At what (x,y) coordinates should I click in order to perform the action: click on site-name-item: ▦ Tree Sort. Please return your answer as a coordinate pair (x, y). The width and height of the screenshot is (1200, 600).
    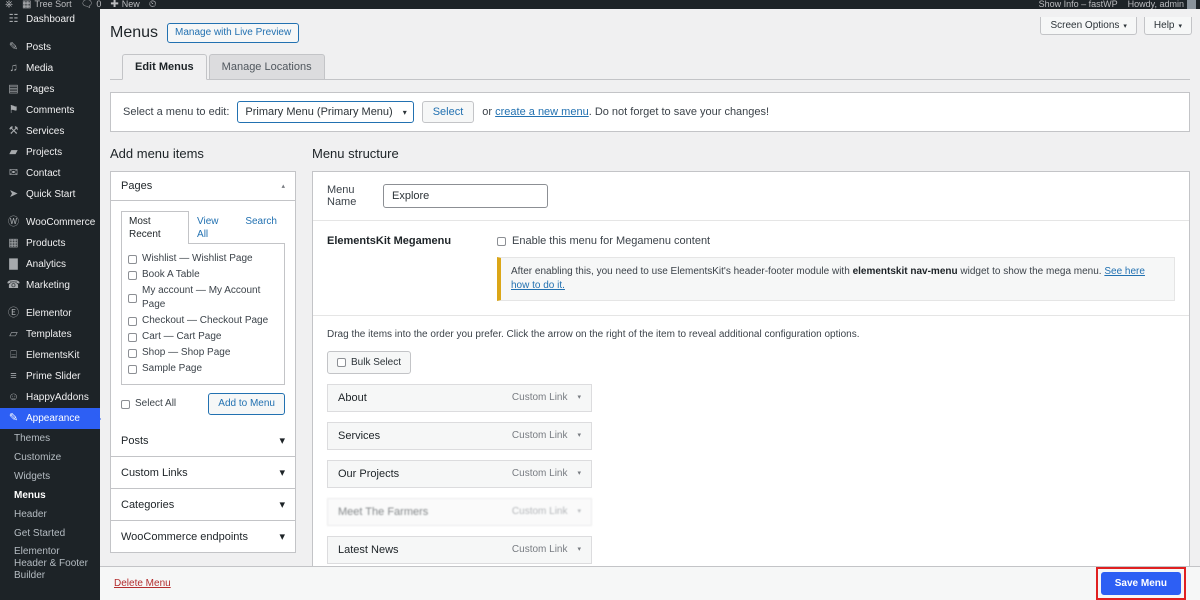
    Looking at the image, I should click on (47, 4).